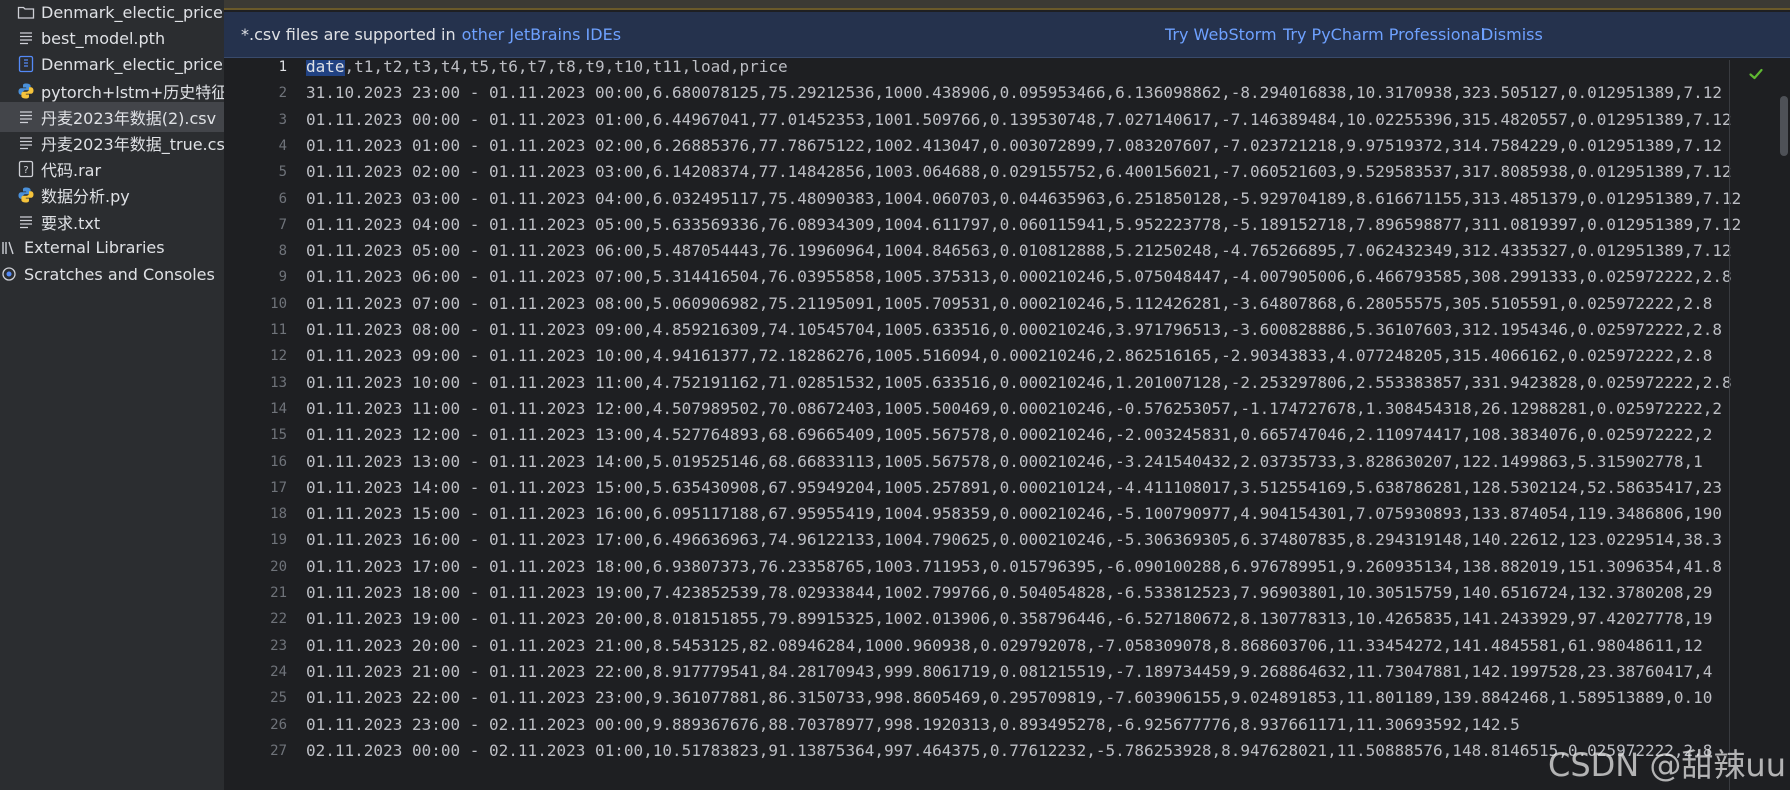 The height and width of the screenshot is (790, 1790). Describe the element at coordinates (541, 34) in the screenshot. I see `other-ides-link: other JetBrains IDEs` at that location.